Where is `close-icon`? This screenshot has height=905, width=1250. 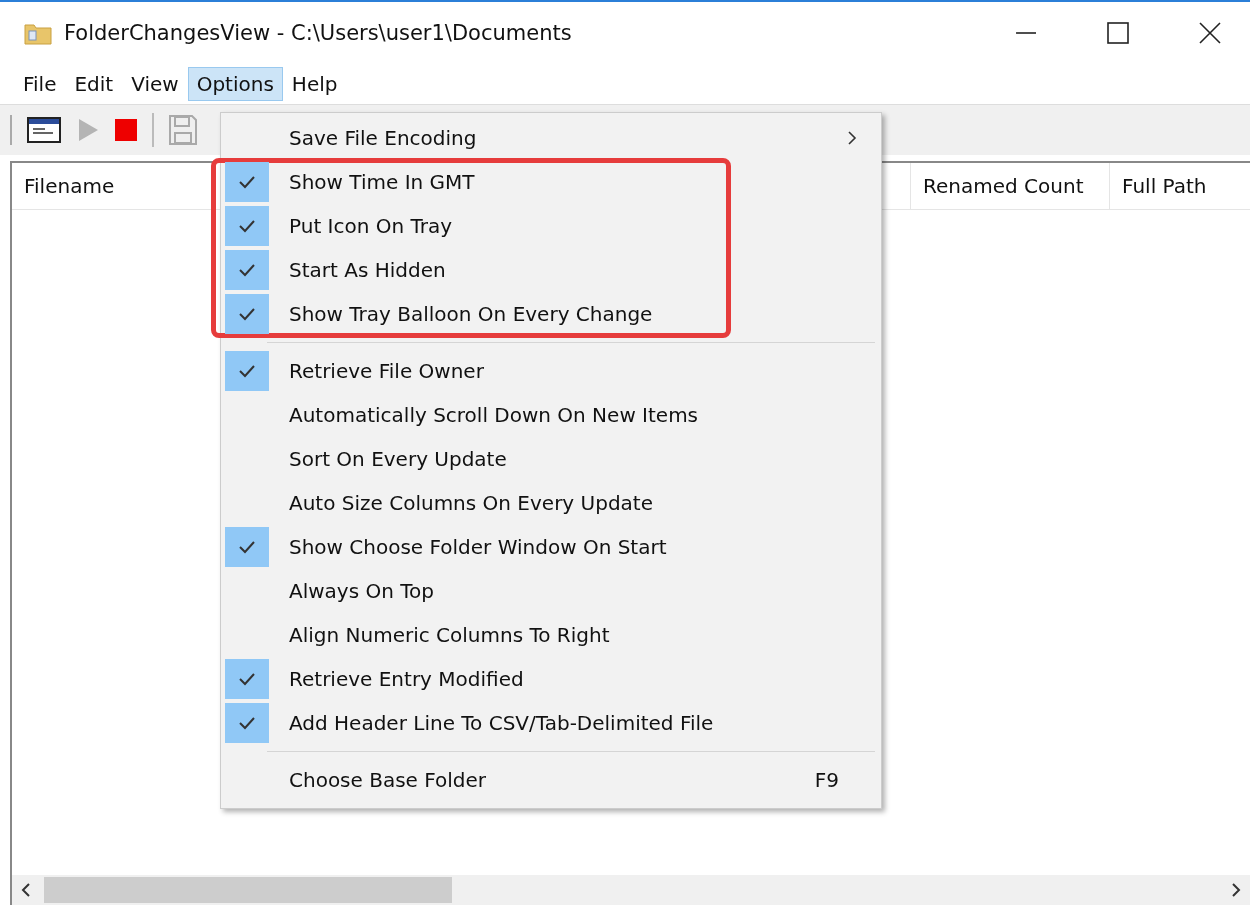 close-icon is located at coordinates (1210, 33).